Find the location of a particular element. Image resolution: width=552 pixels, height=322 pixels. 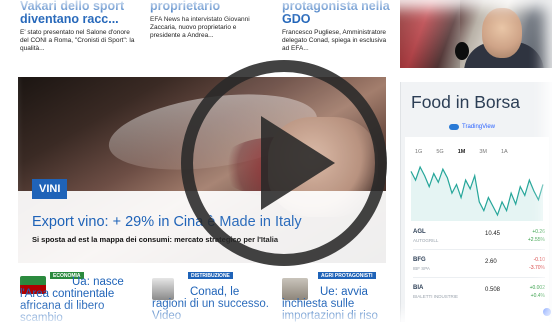

ticker-price: 10.45 is located at coordinates (493, 234).